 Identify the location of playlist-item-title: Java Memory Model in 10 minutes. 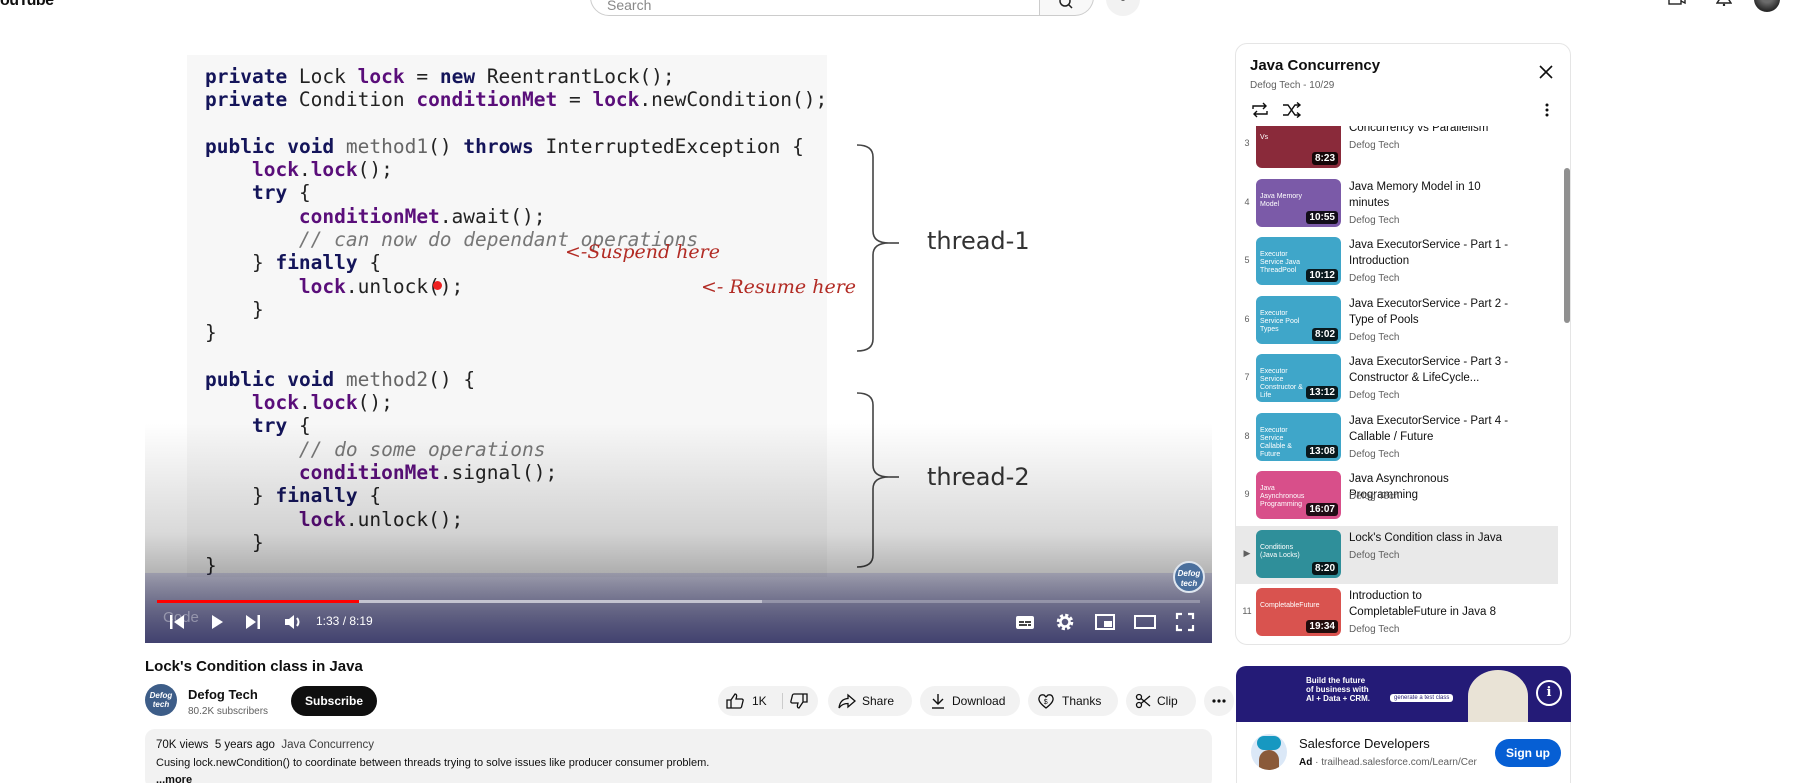
(1434, 195).